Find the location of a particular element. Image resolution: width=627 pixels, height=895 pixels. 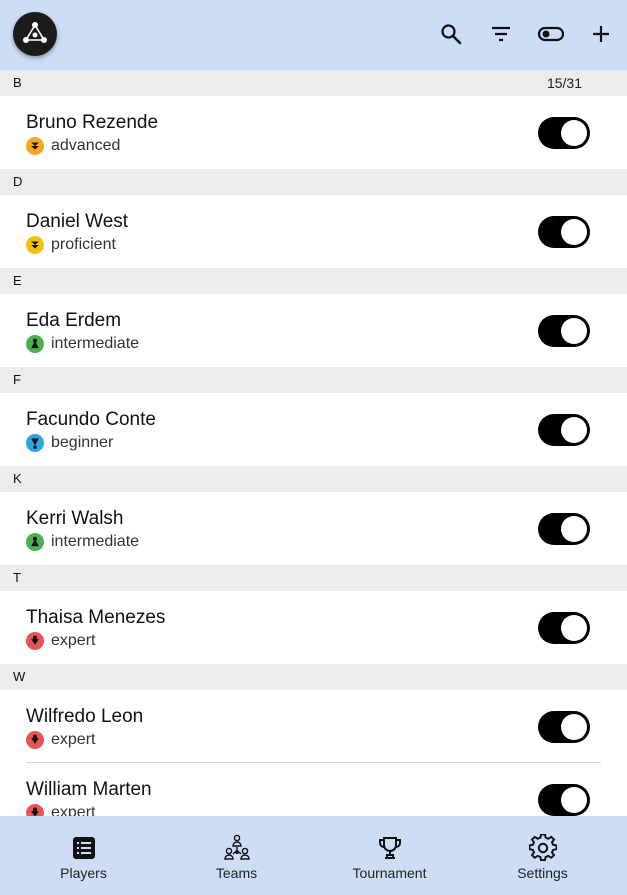

player-name: Facundo Conte is located at coordinates (91, 419).